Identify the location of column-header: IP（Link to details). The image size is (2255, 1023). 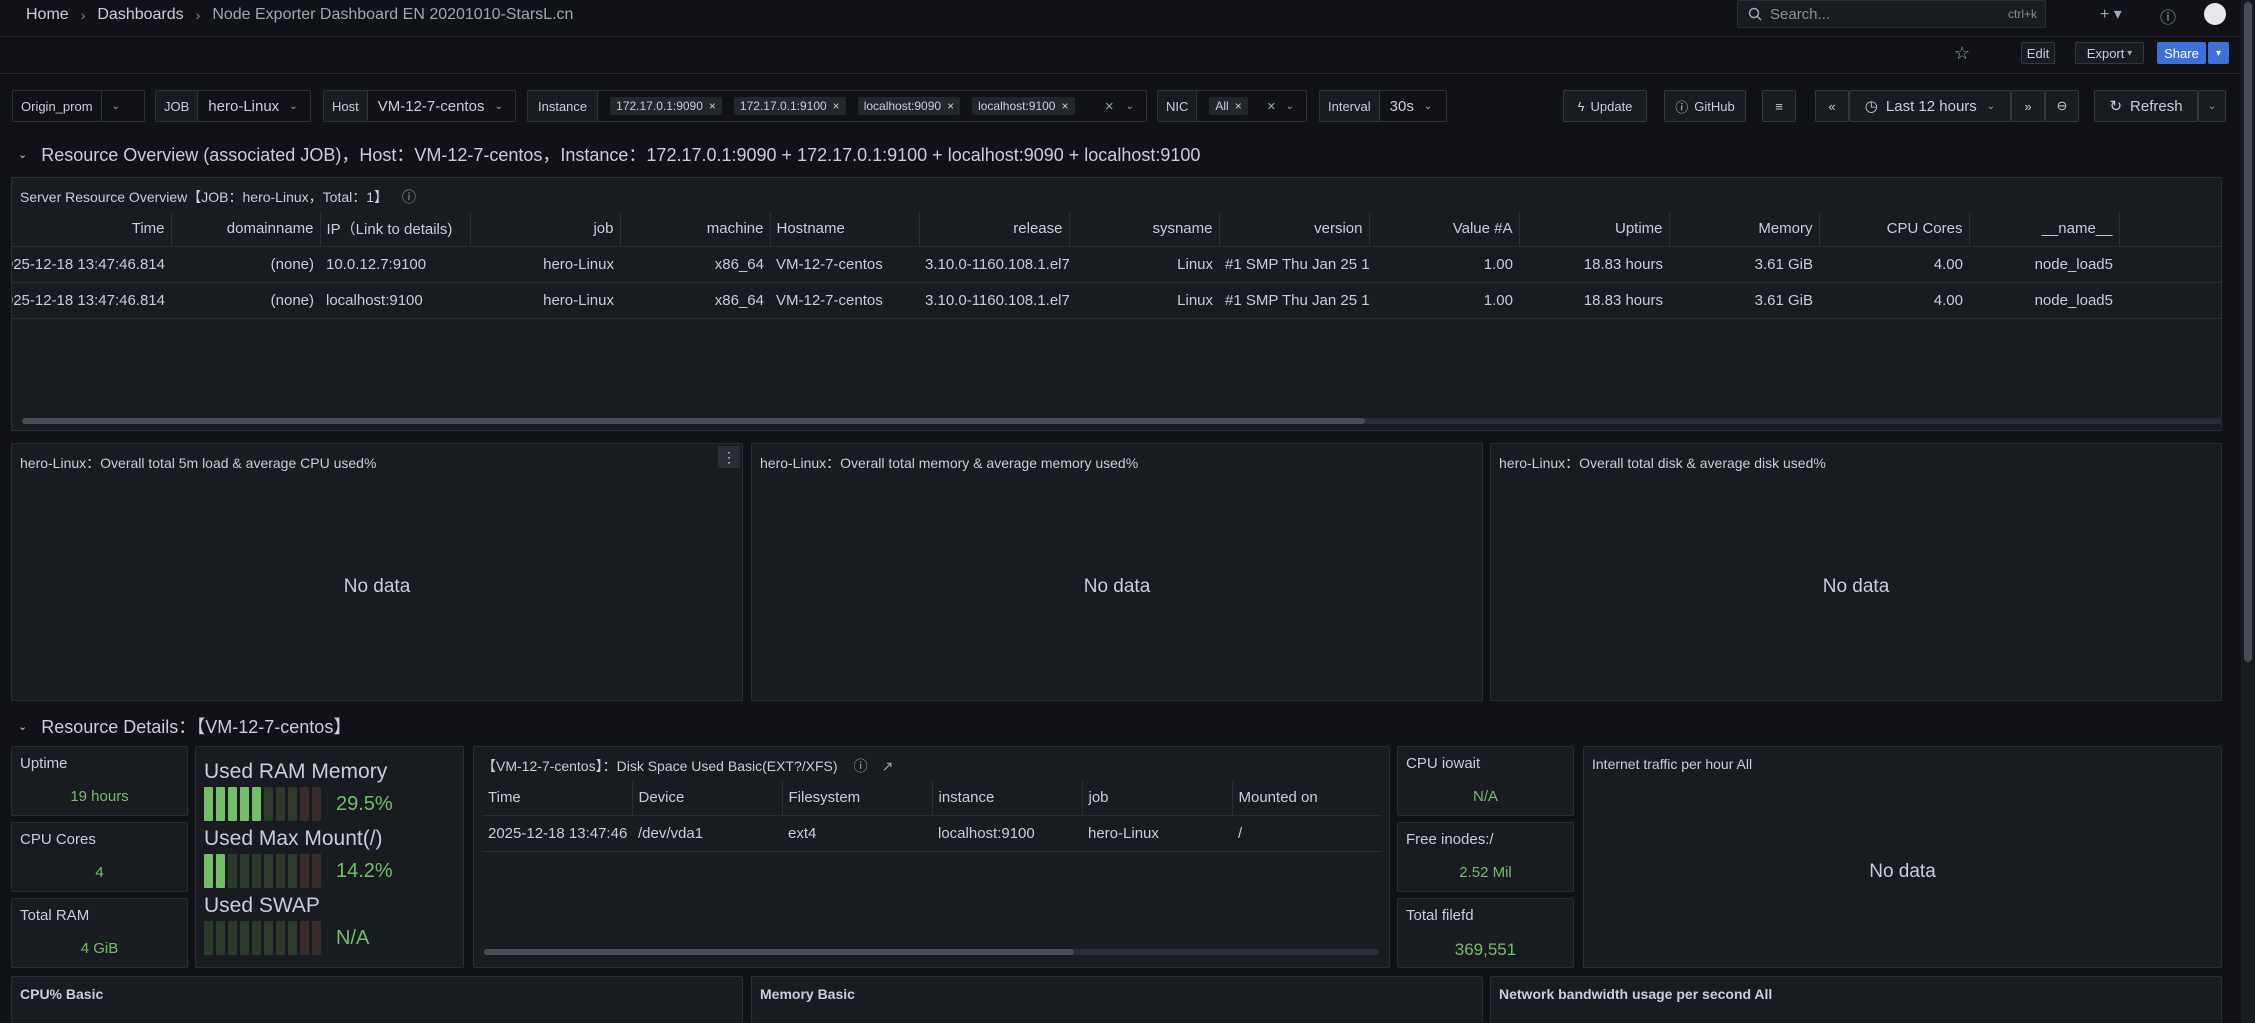
(395, 229).